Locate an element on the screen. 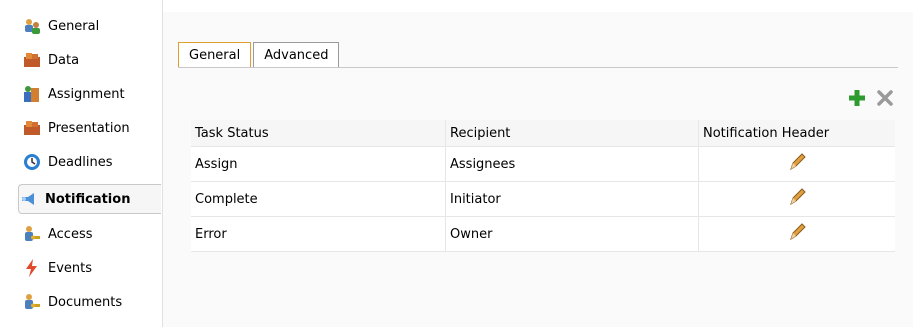 This screenshot has width=913, height=327. delete-button is located at coordinates (885, 98).